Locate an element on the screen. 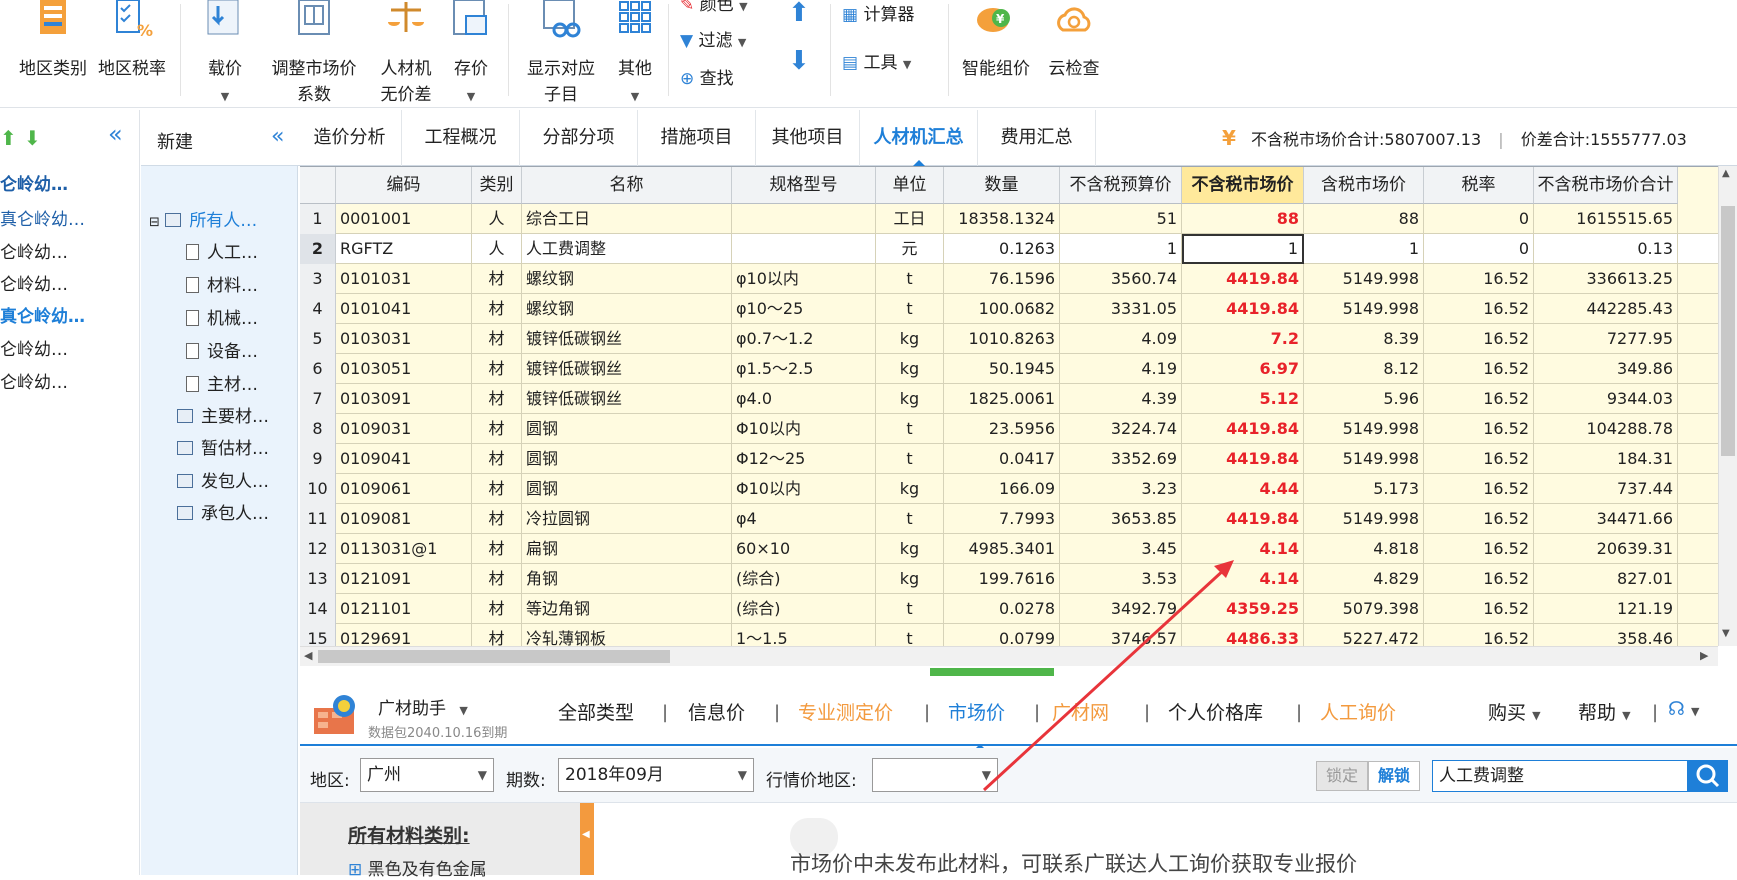 The width and height of the screenshot is (1737, 880). collapse-toggle-icon: ⊟ is located at coordinates (154, 222).